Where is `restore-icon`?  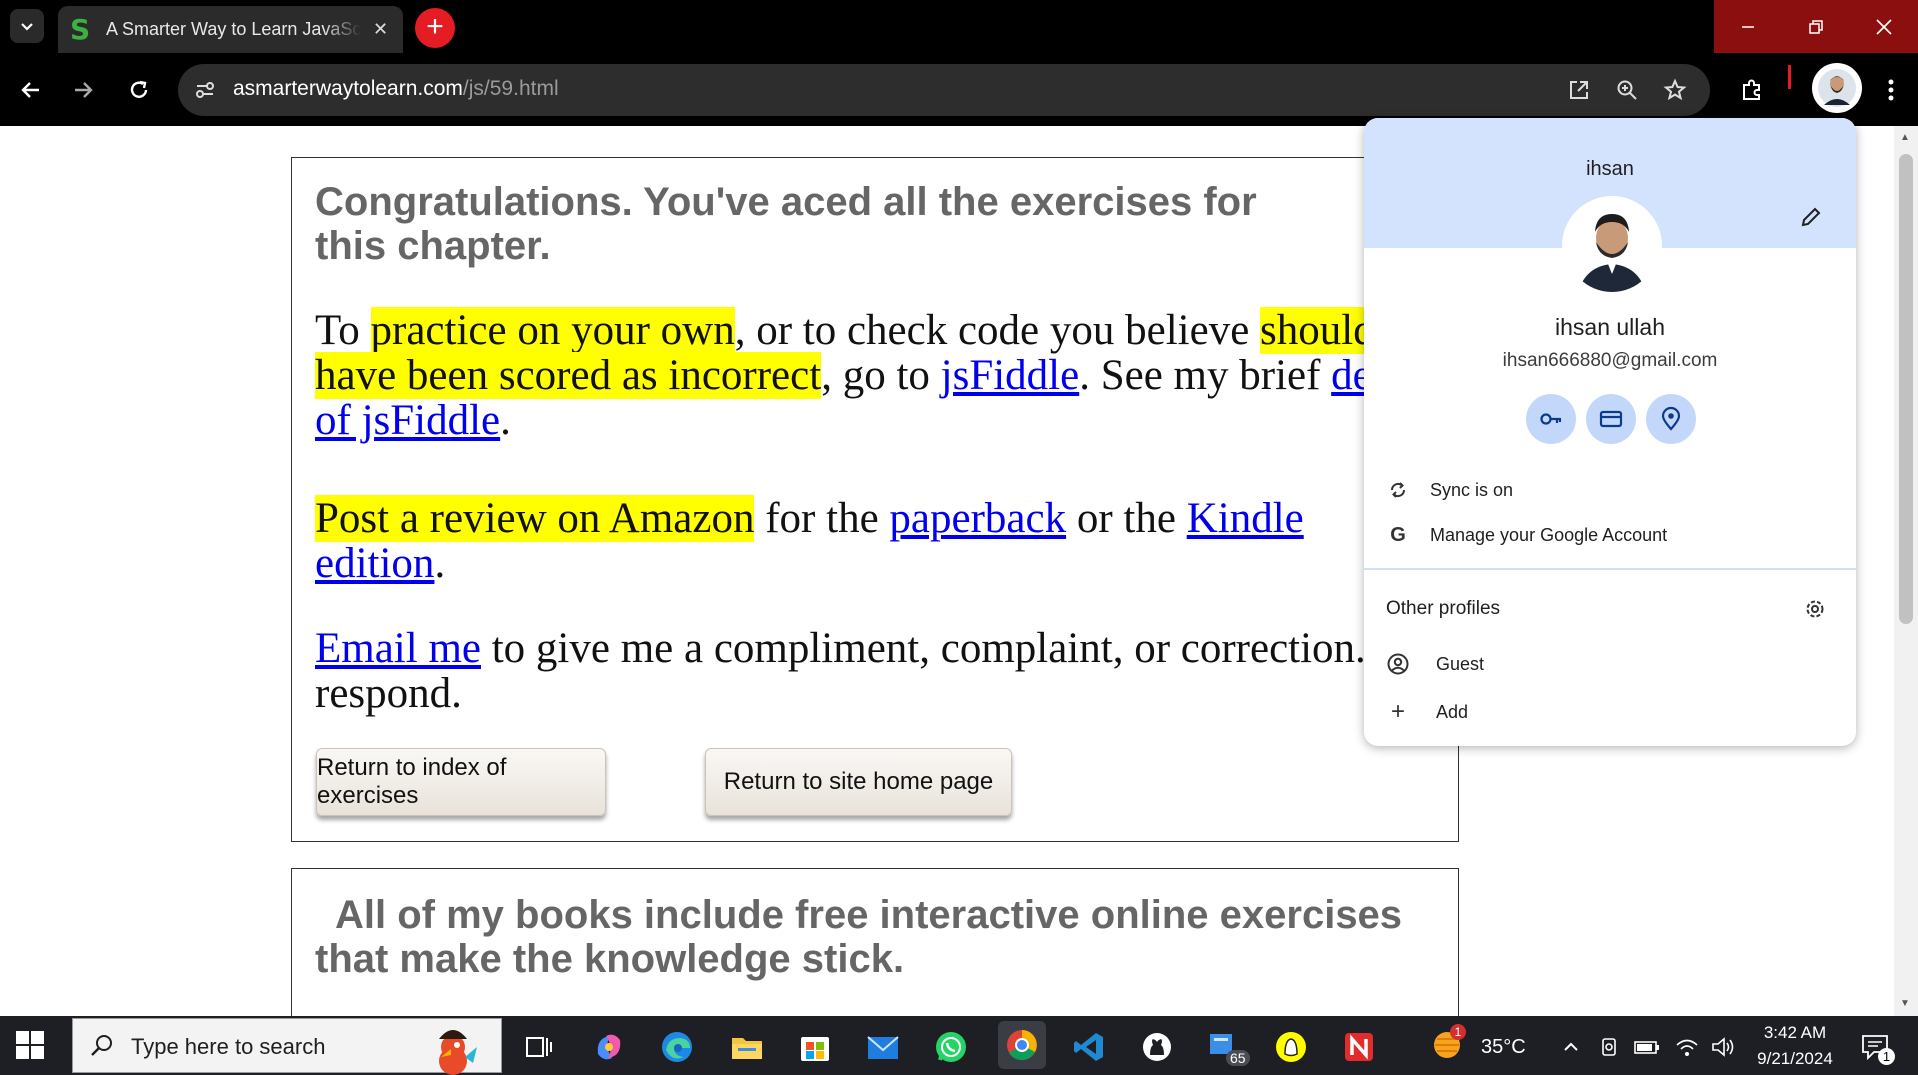
restore-icon is located at coordinates (1816, 26).